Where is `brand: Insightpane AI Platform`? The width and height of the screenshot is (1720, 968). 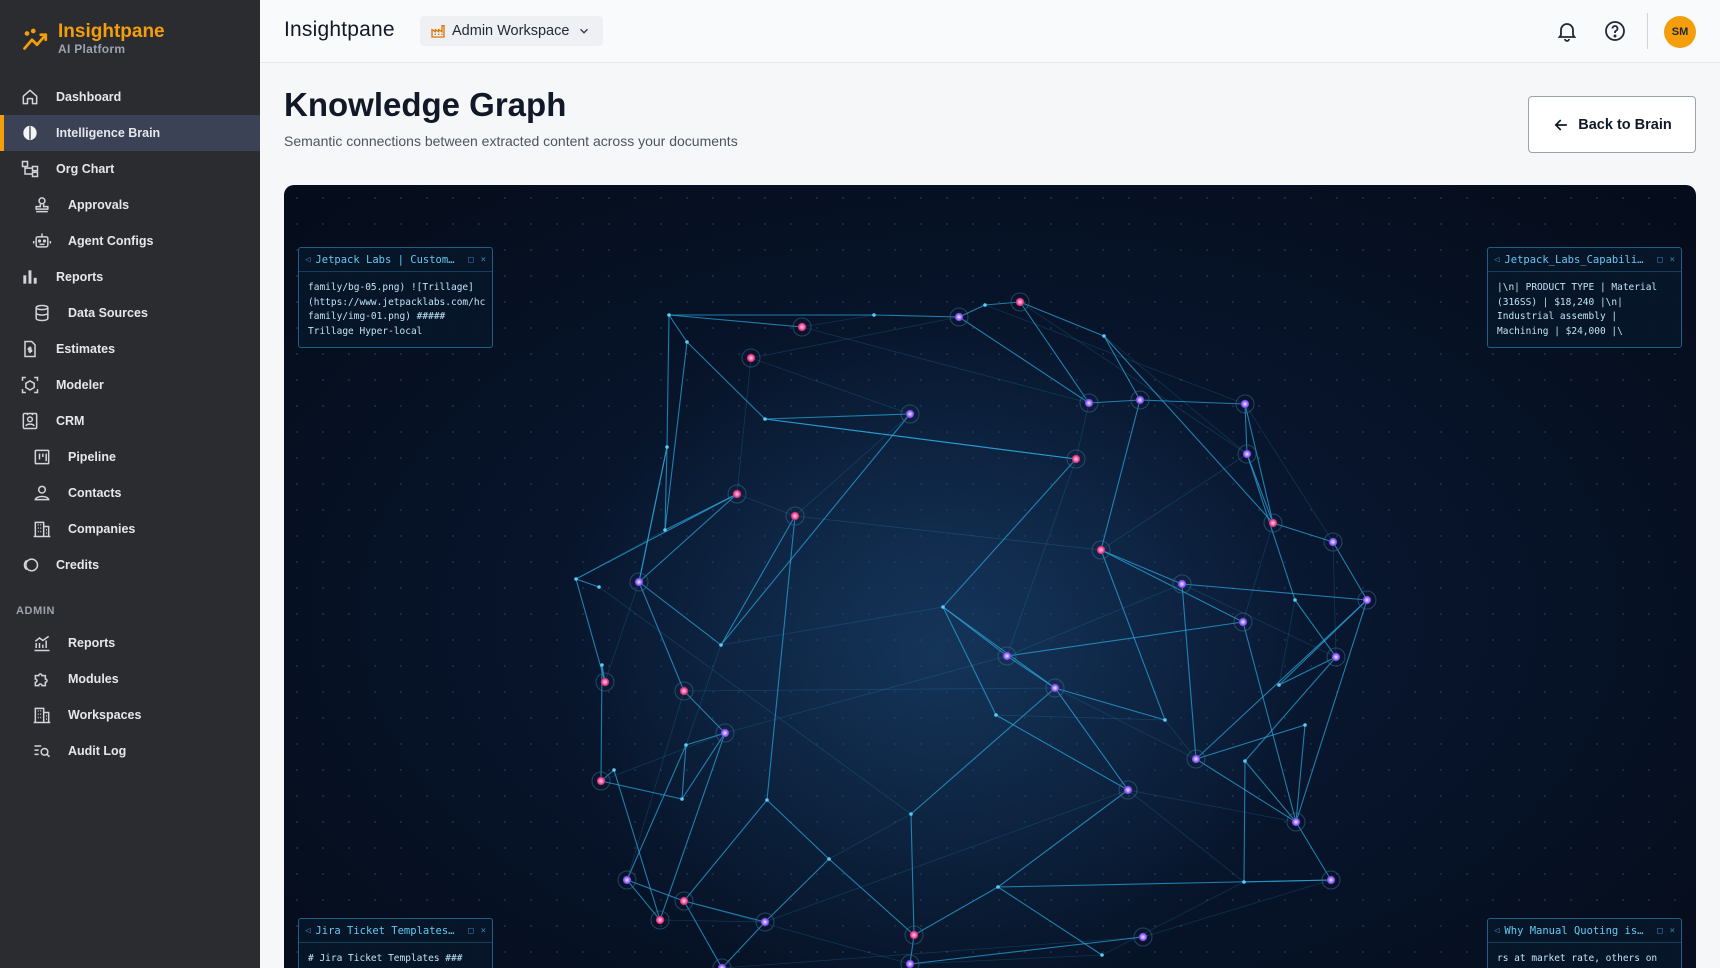
brand: Insightpane AI Platform is located at coordinates (93, 38).